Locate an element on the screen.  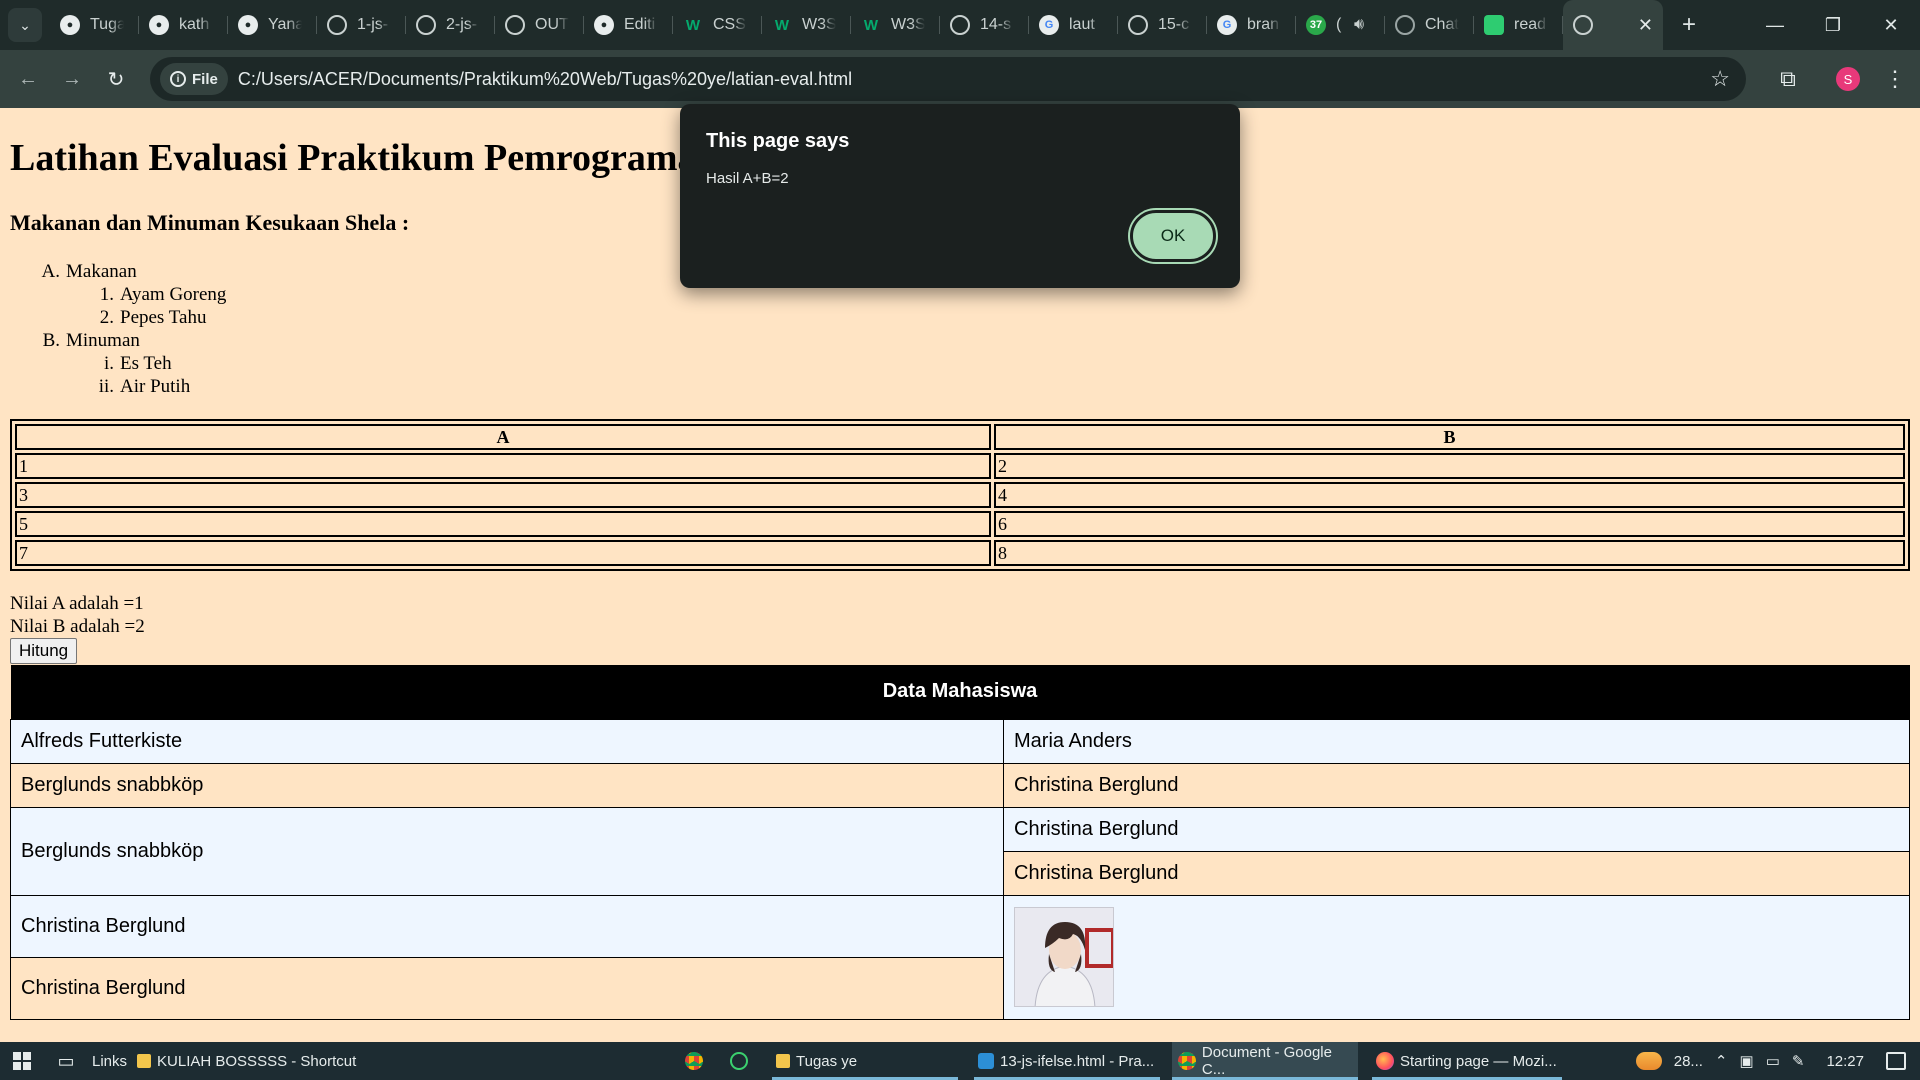
table-cell: 5 is located at coordinates (503, 524).